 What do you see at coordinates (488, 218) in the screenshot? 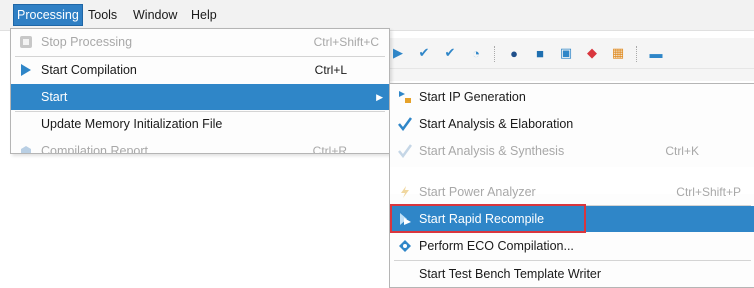
I see `callout-highlight-box` at bounding box center [488, 218].